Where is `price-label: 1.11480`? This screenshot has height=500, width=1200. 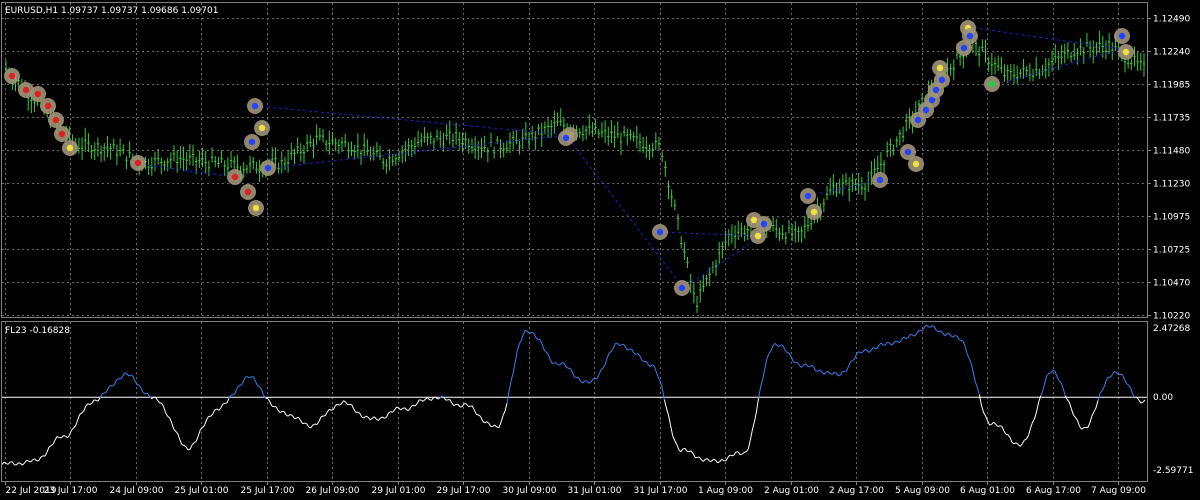 price-label: 1.11480 is located at coordinates (1171, 152).